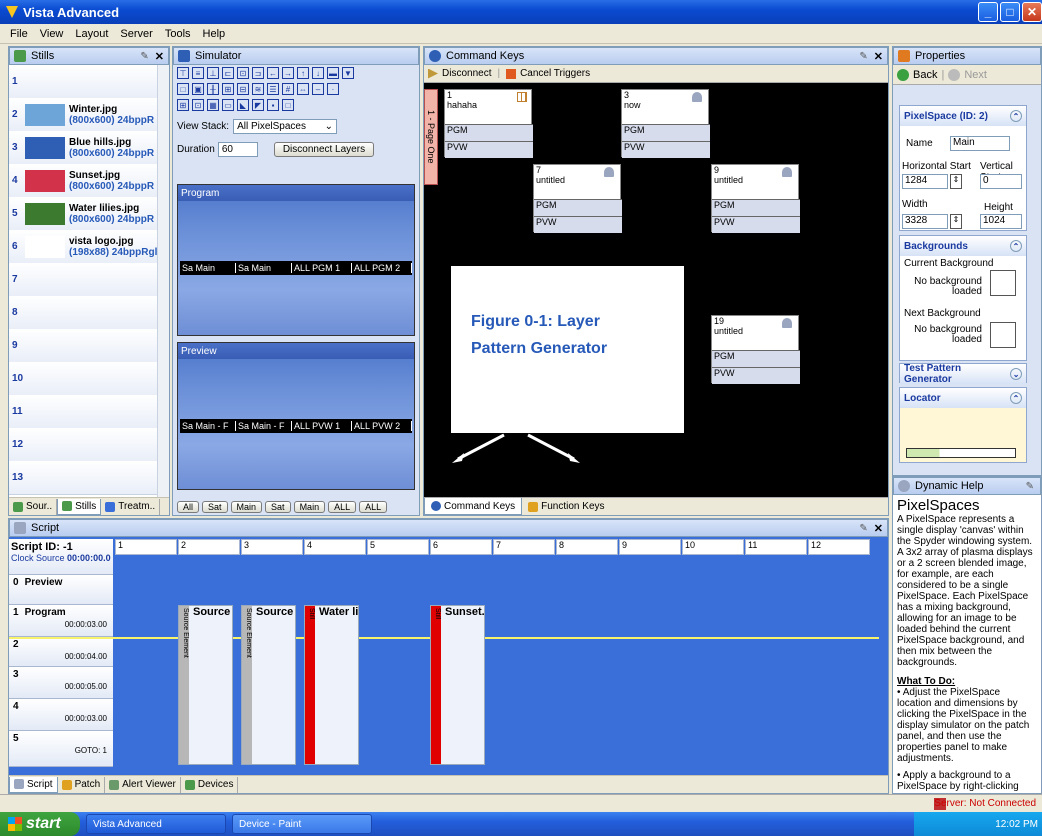 The width and height of the screenshot is (1042, 836). I want to click on still-item: 5 Water lilies.jpg (800x600) 24bppR, so click(84, 214).